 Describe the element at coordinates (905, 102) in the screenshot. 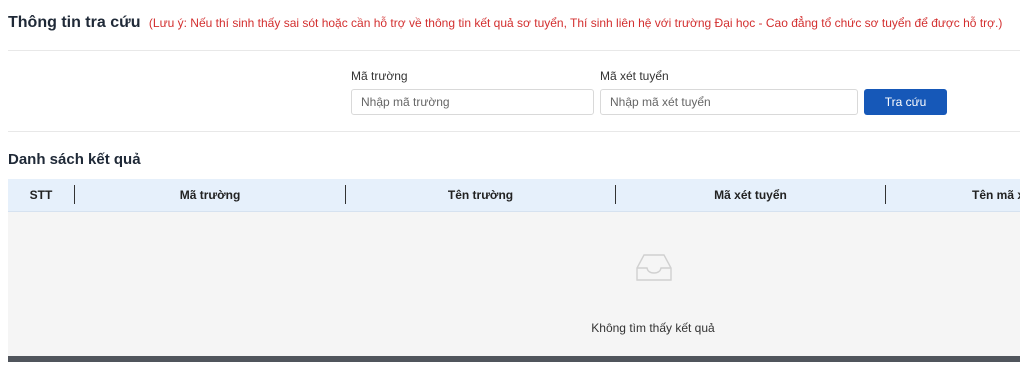

I see `search-button: Tra cứu` at that location.